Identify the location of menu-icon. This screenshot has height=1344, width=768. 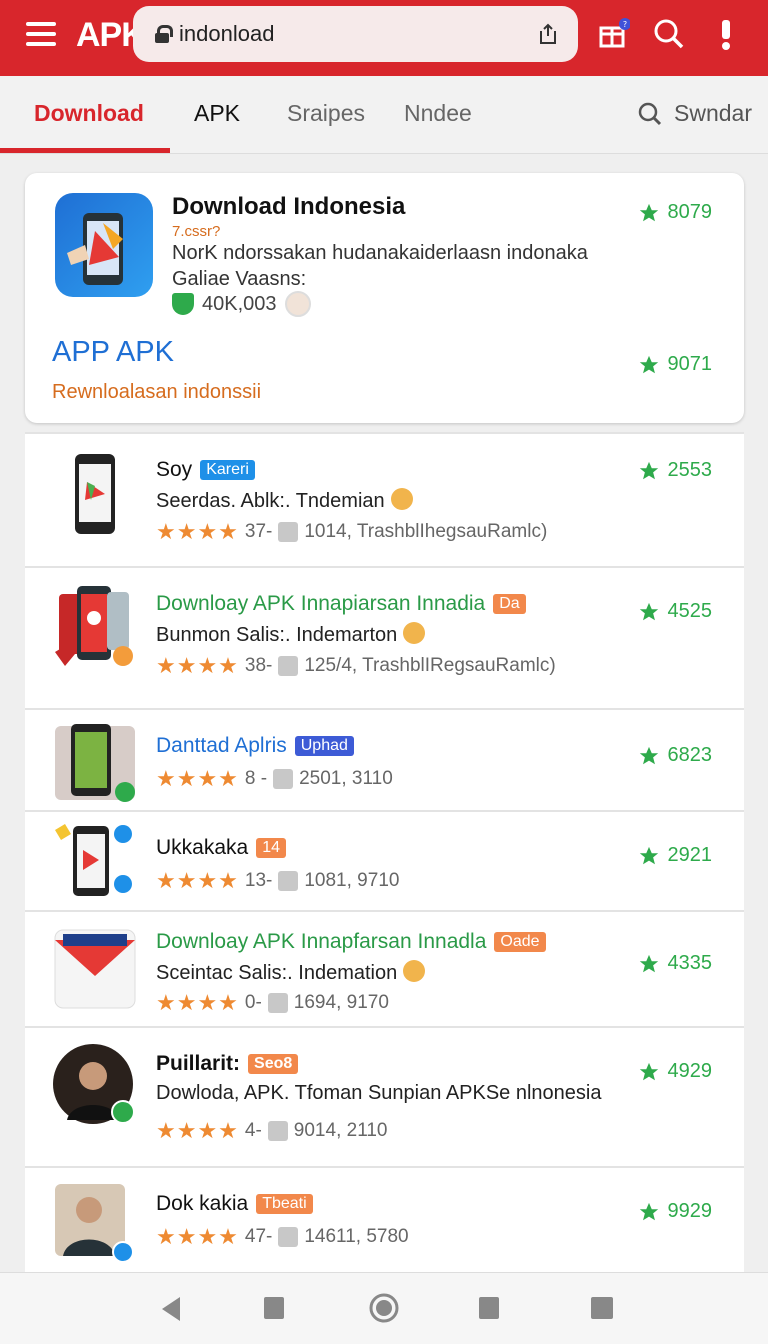
(41, 34).